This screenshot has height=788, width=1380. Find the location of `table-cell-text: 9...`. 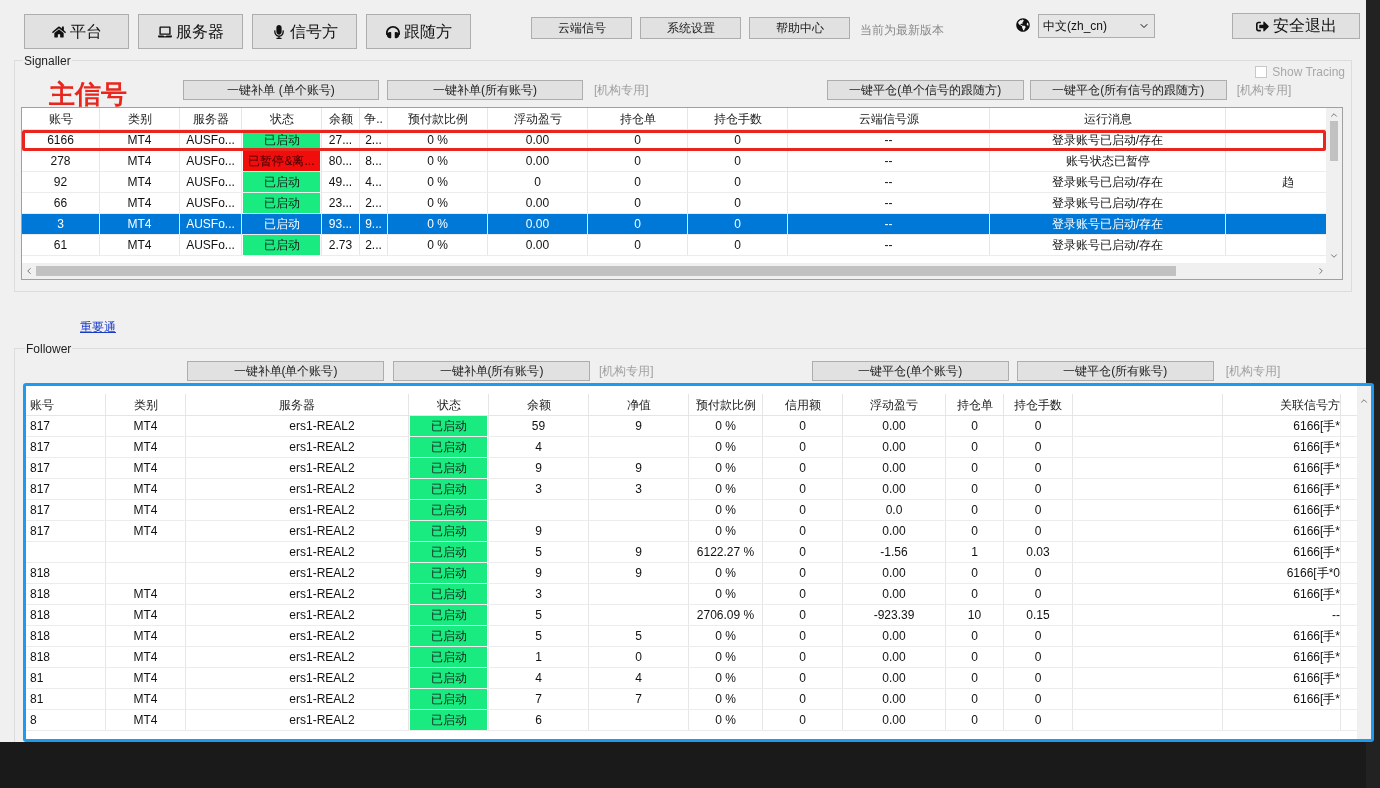

table-cell-text: 9... is located at coordinates (373, 224).